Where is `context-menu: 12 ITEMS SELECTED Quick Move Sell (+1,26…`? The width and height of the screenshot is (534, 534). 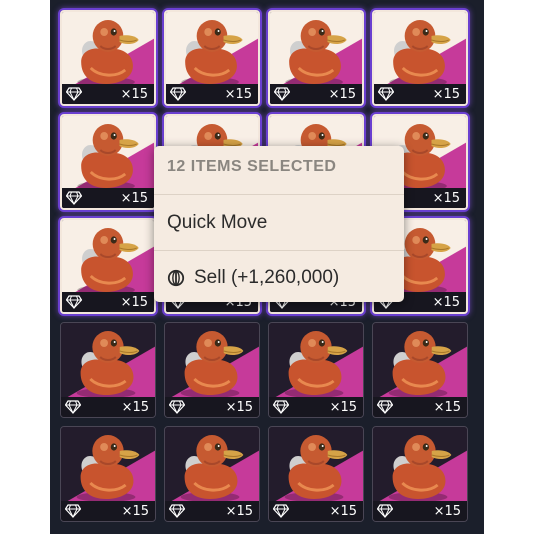
context-menu: 12 ITEMS SELECTED Quick Move Sell (+1,26… is located at coordinates (279, 224).